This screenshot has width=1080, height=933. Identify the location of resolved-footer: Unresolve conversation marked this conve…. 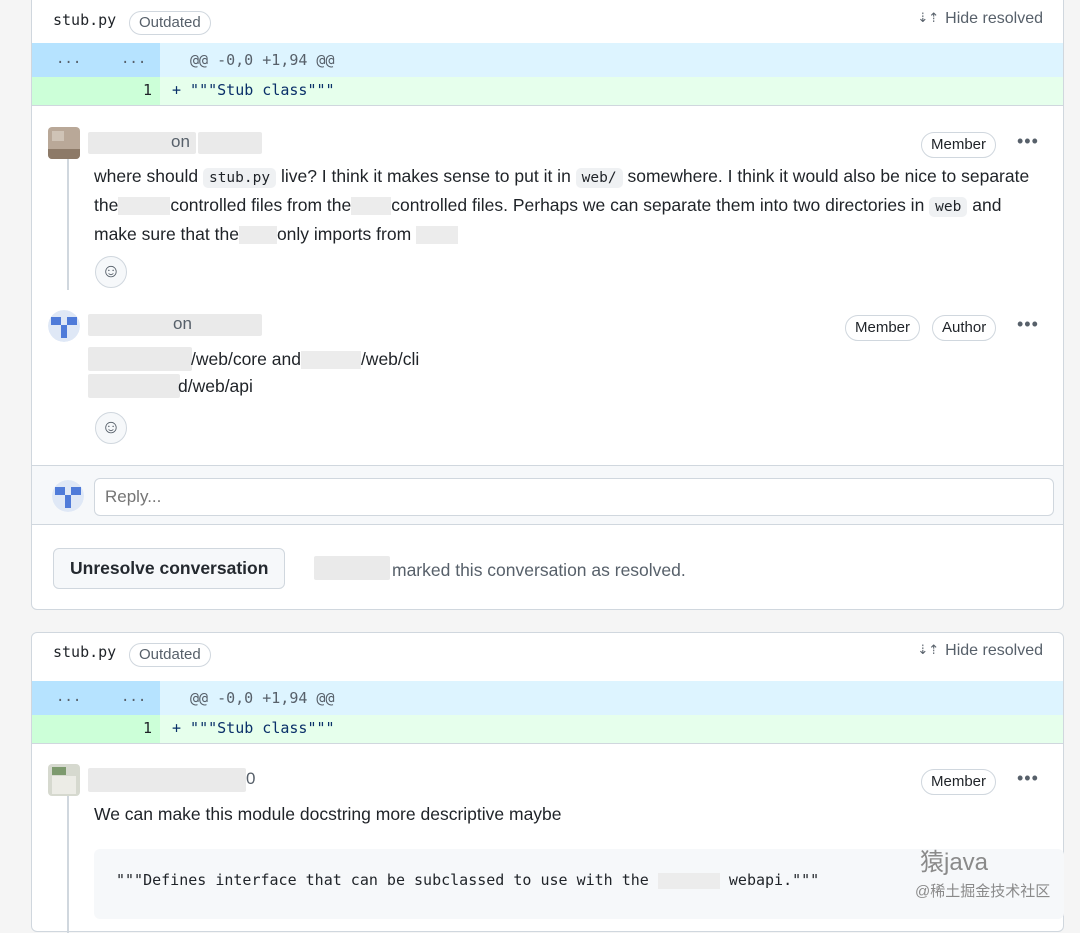
(547, 567).